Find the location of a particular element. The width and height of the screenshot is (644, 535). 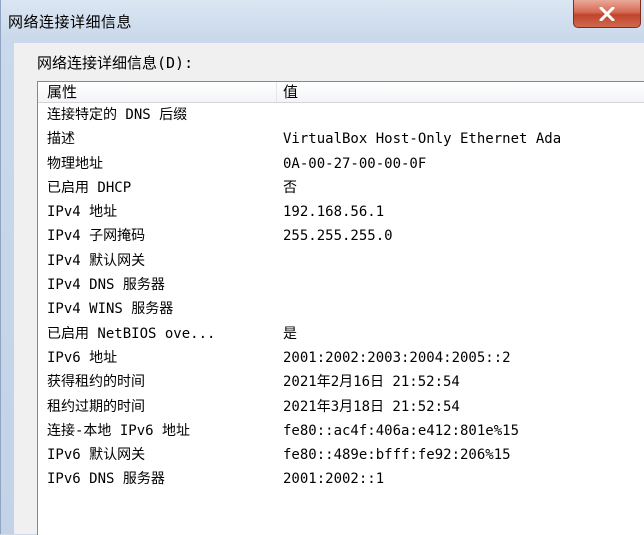

table-row: 连接特定的 DNS 后缀 is located at coordinates (341, 115).